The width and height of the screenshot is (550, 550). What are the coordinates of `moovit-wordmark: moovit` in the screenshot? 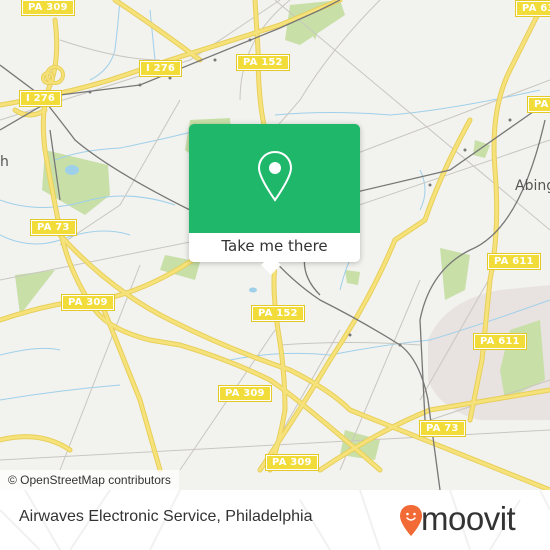 It's located at (468, 518).